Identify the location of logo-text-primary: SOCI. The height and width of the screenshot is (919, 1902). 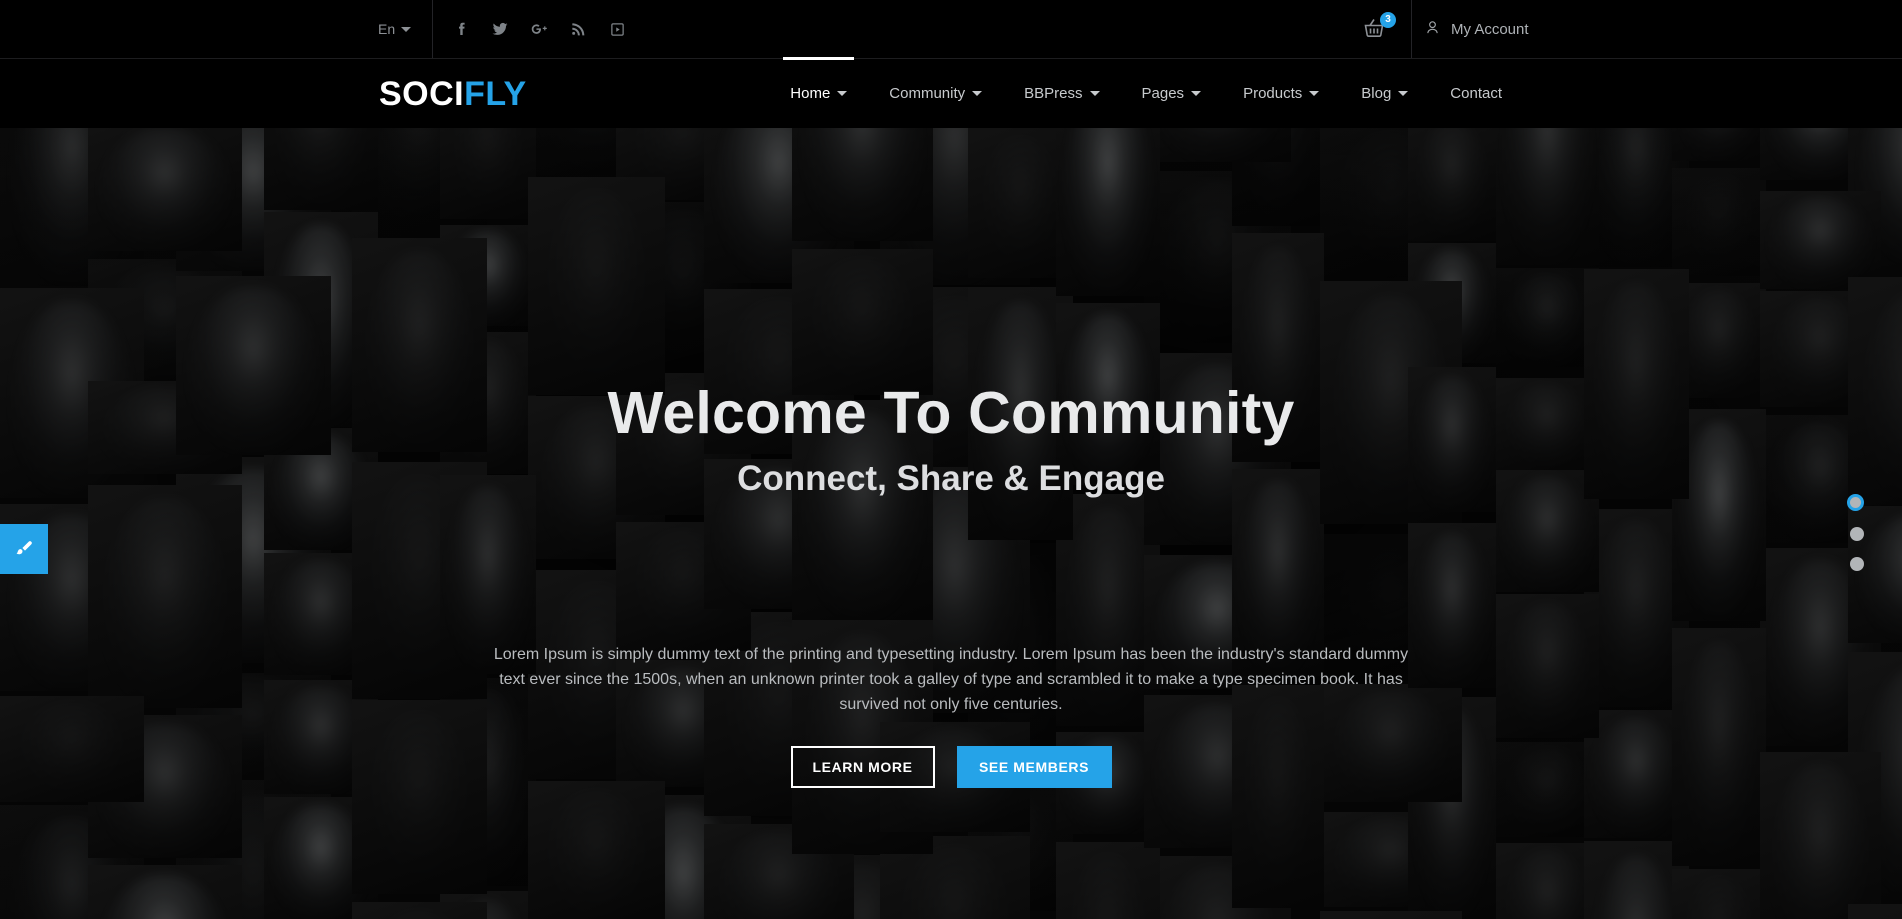
(422, 94).